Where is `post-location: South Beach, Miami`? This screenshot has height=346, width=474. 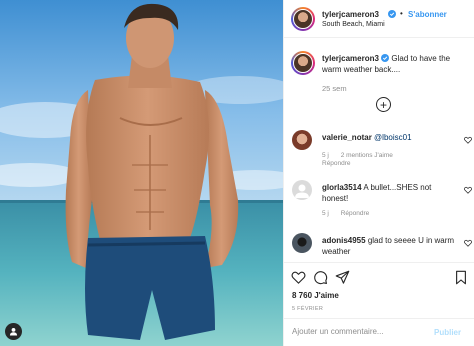
post-location: South Beach, Miami is located at coordinates (353, 24).